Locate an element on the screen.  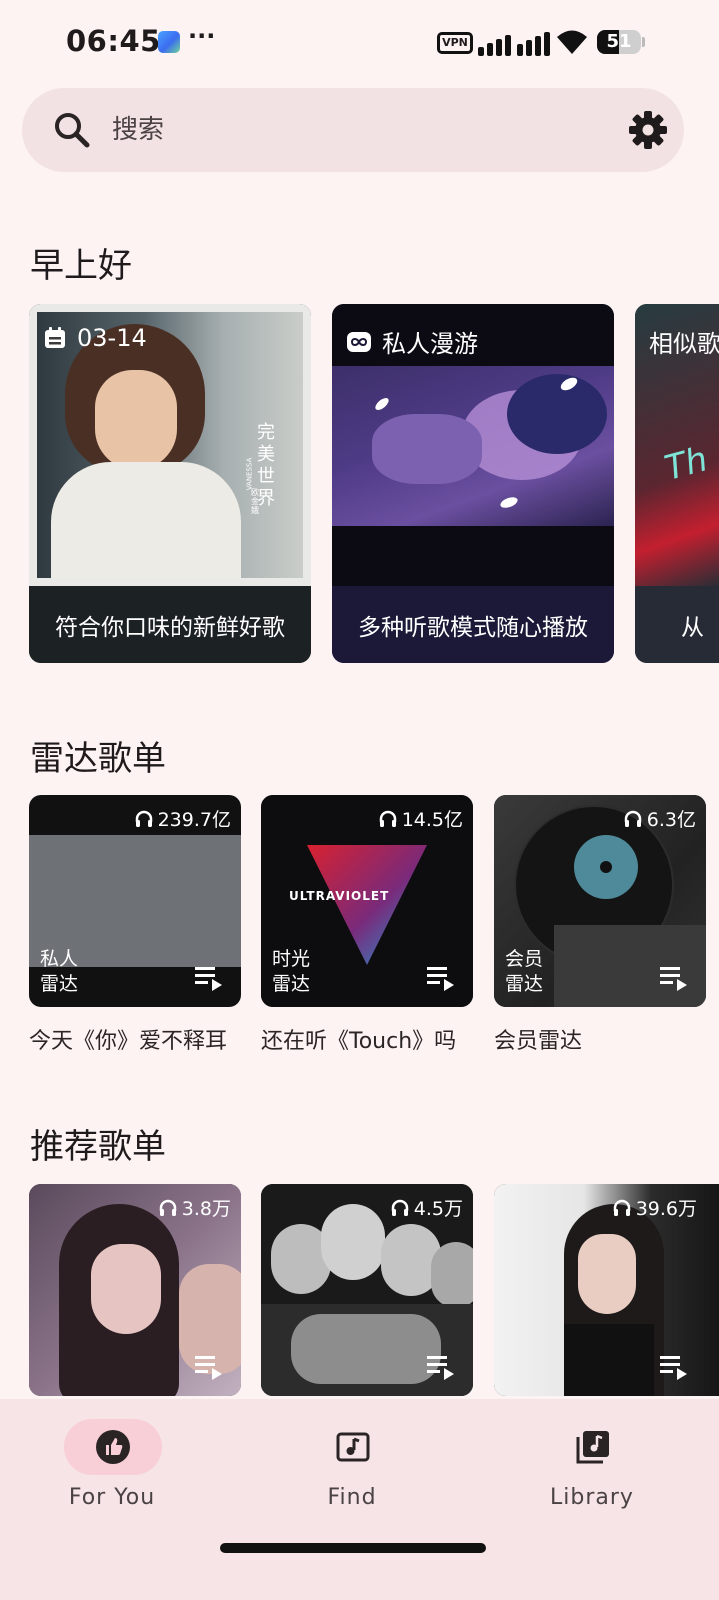
battery-icon: 51 is located at coordinates (619, 42).